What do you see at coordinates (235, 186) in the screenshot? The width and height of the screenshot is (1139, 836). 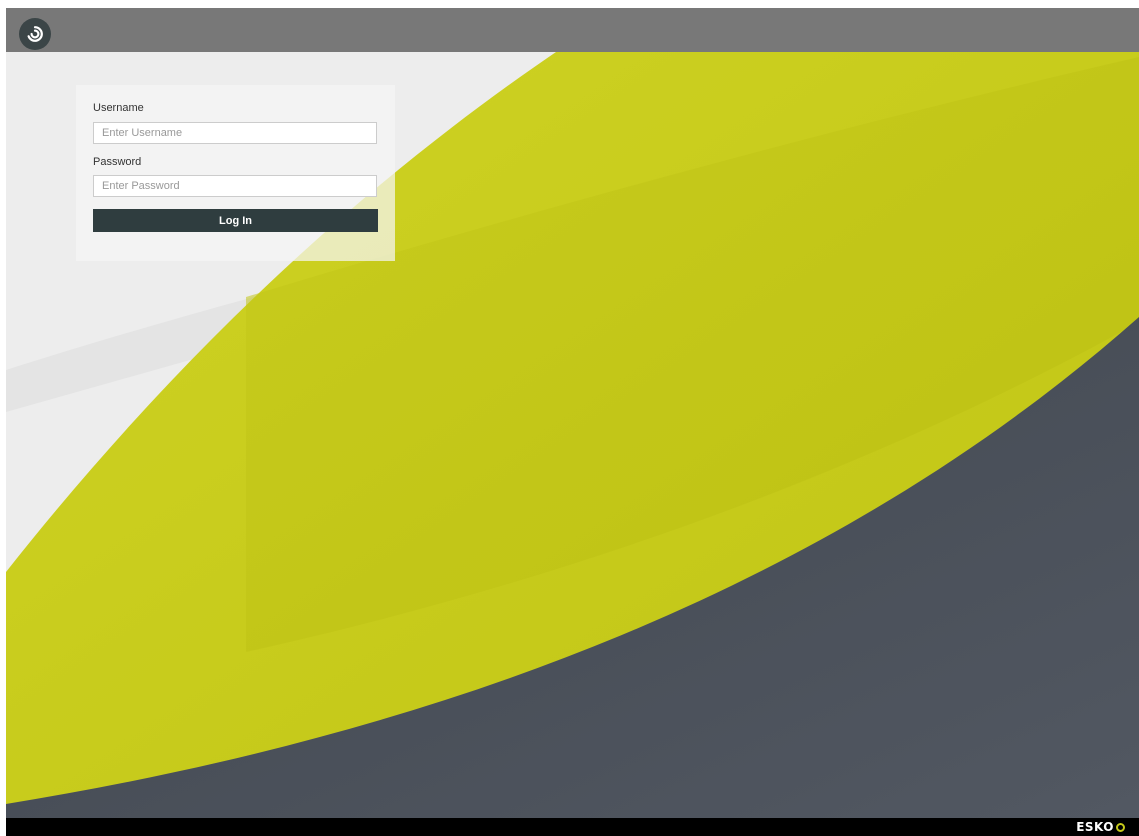 I see `password-input` at bounding box center [235, 186].